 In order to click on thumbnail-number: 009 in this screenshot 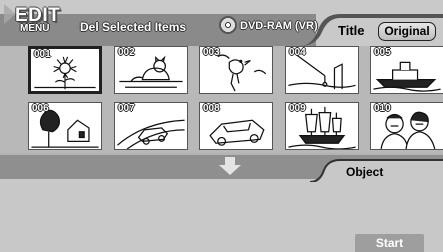, I will do `click(297, 108)`.